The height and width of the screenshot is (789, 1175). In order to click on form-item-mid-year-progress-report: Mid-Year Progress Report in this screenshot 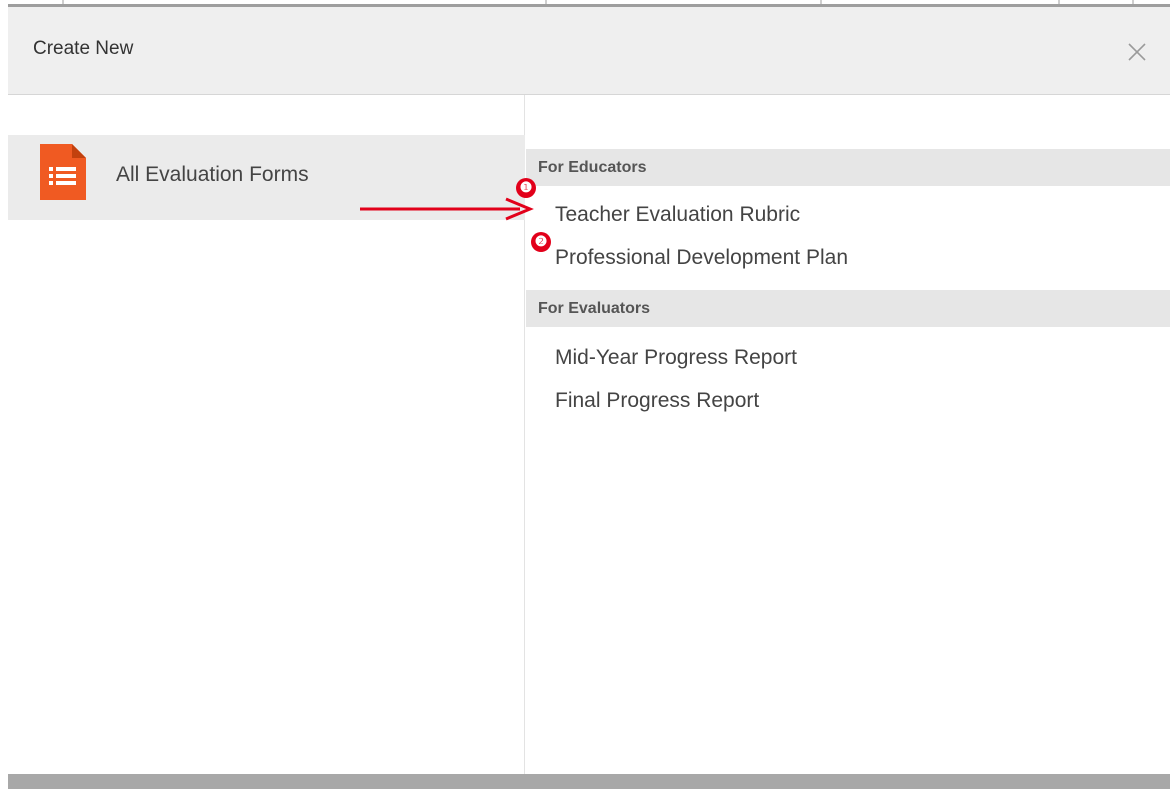, I will do `click(676, 358)`.